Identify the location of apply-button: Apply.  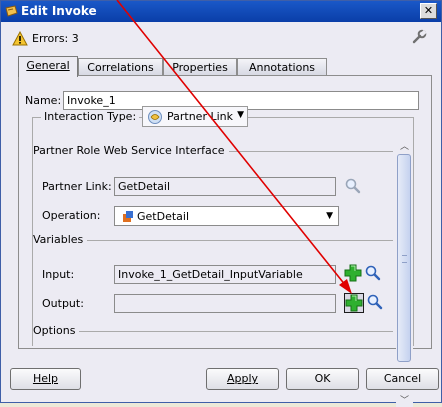
(242, 379).